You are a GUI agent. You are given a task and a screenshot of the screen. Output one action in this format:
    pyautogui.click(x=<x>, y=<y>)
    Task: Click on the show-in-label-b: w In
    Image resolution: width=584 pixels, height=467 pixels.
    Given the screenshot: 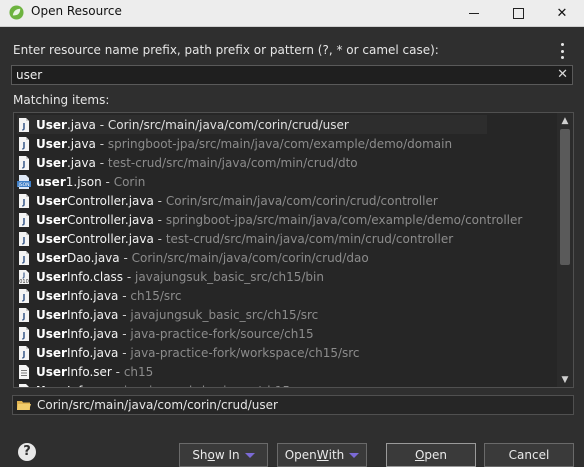 What is the action you would take?
    pyautogui.click(x=227, y=455)
    